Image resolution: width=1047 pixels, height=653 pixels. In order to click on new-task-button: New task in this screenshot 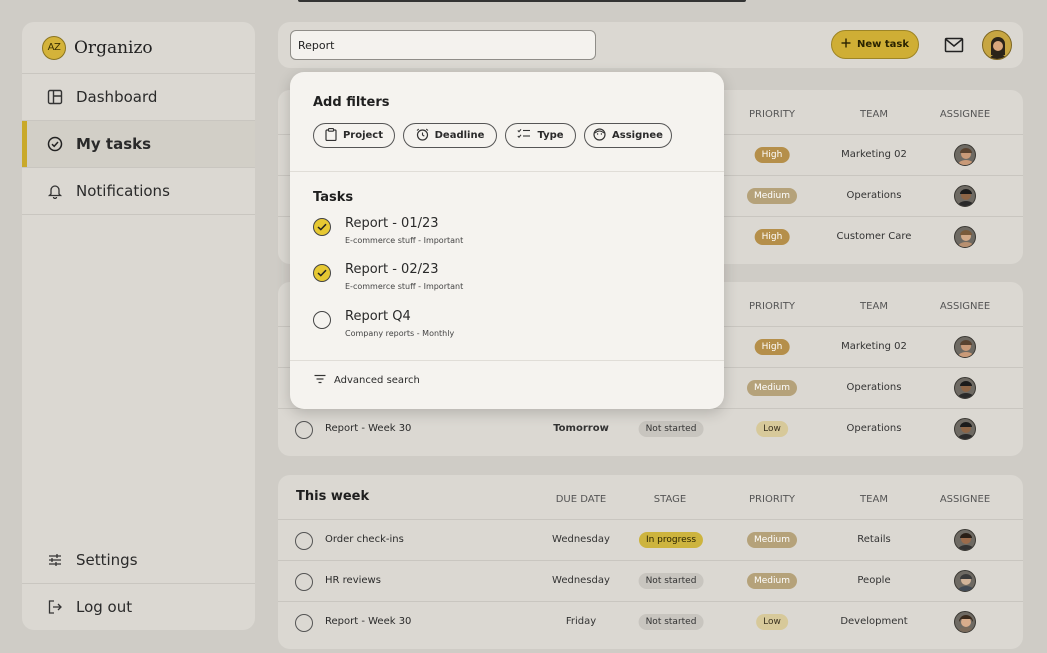, I will do `click(875, 44)`.